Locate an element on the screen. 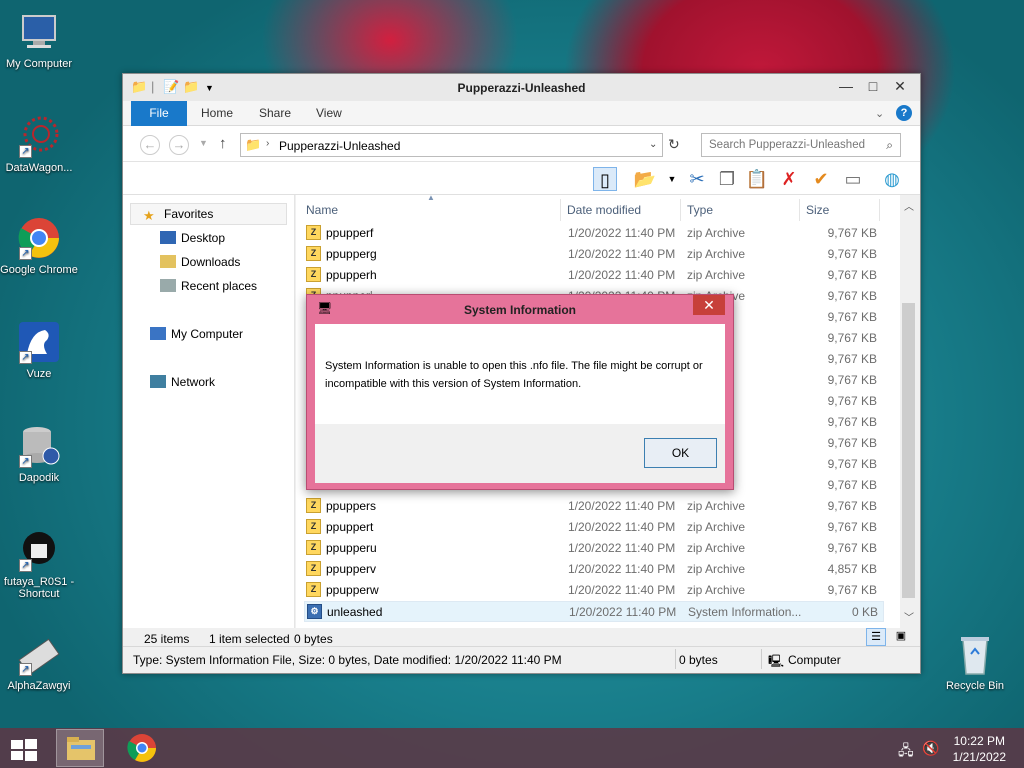 This screenshot has width=1024, height=768. desktop-icon-label: AlphaZawgyi is located at coordinates (39, 686).